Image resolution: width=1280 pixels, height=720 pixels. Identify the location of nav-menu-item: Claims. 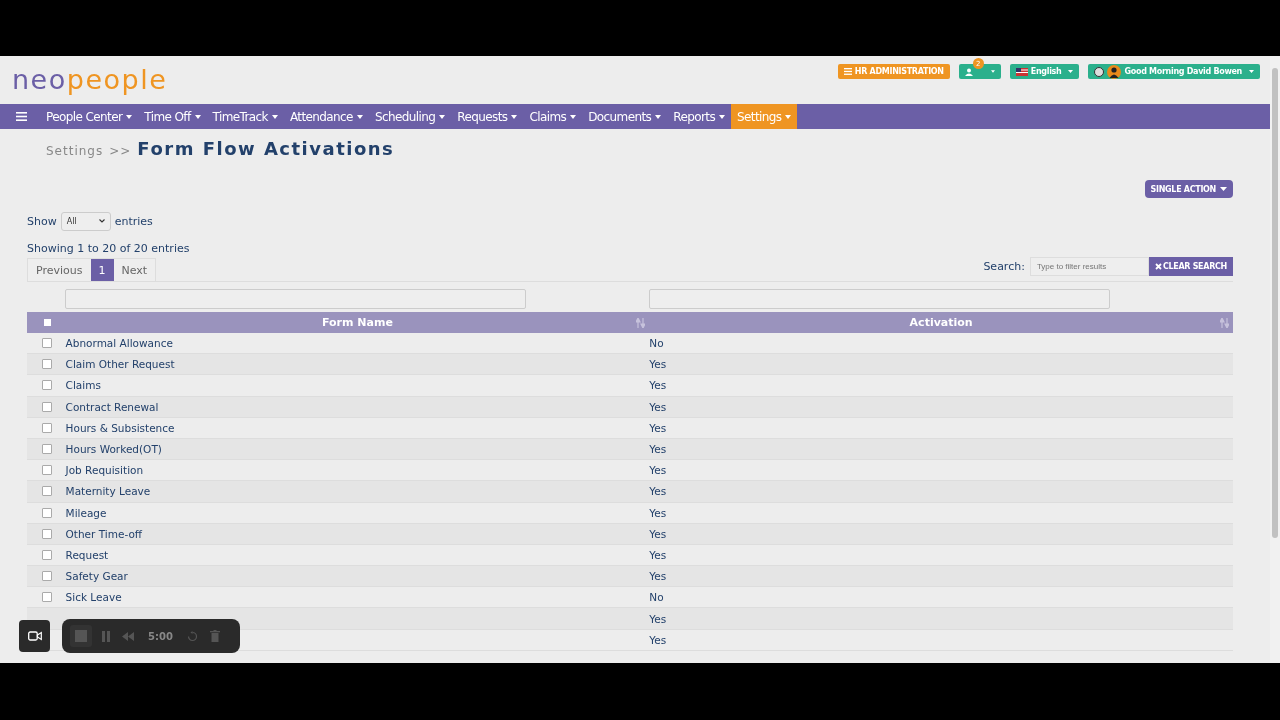
(553, 116).